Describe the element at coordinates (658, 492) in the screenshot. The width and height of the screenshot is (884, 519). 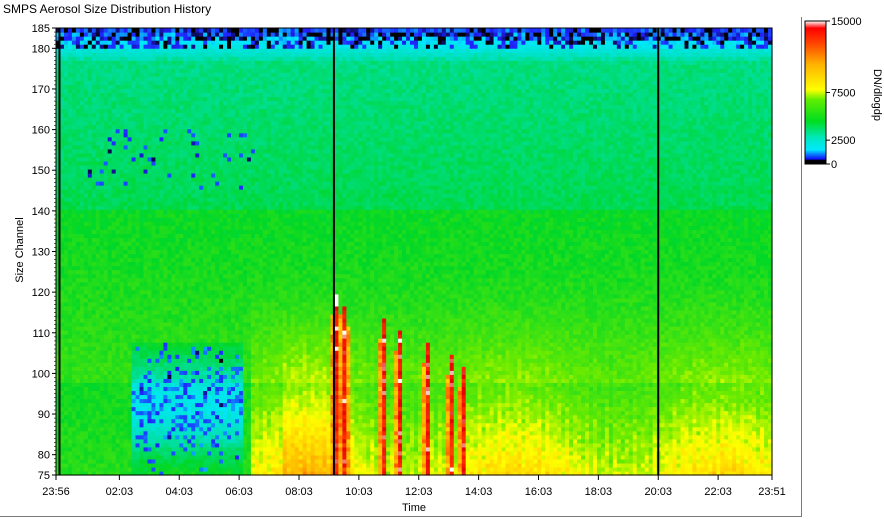
I see `x-tick-label: 20:03` at that location.